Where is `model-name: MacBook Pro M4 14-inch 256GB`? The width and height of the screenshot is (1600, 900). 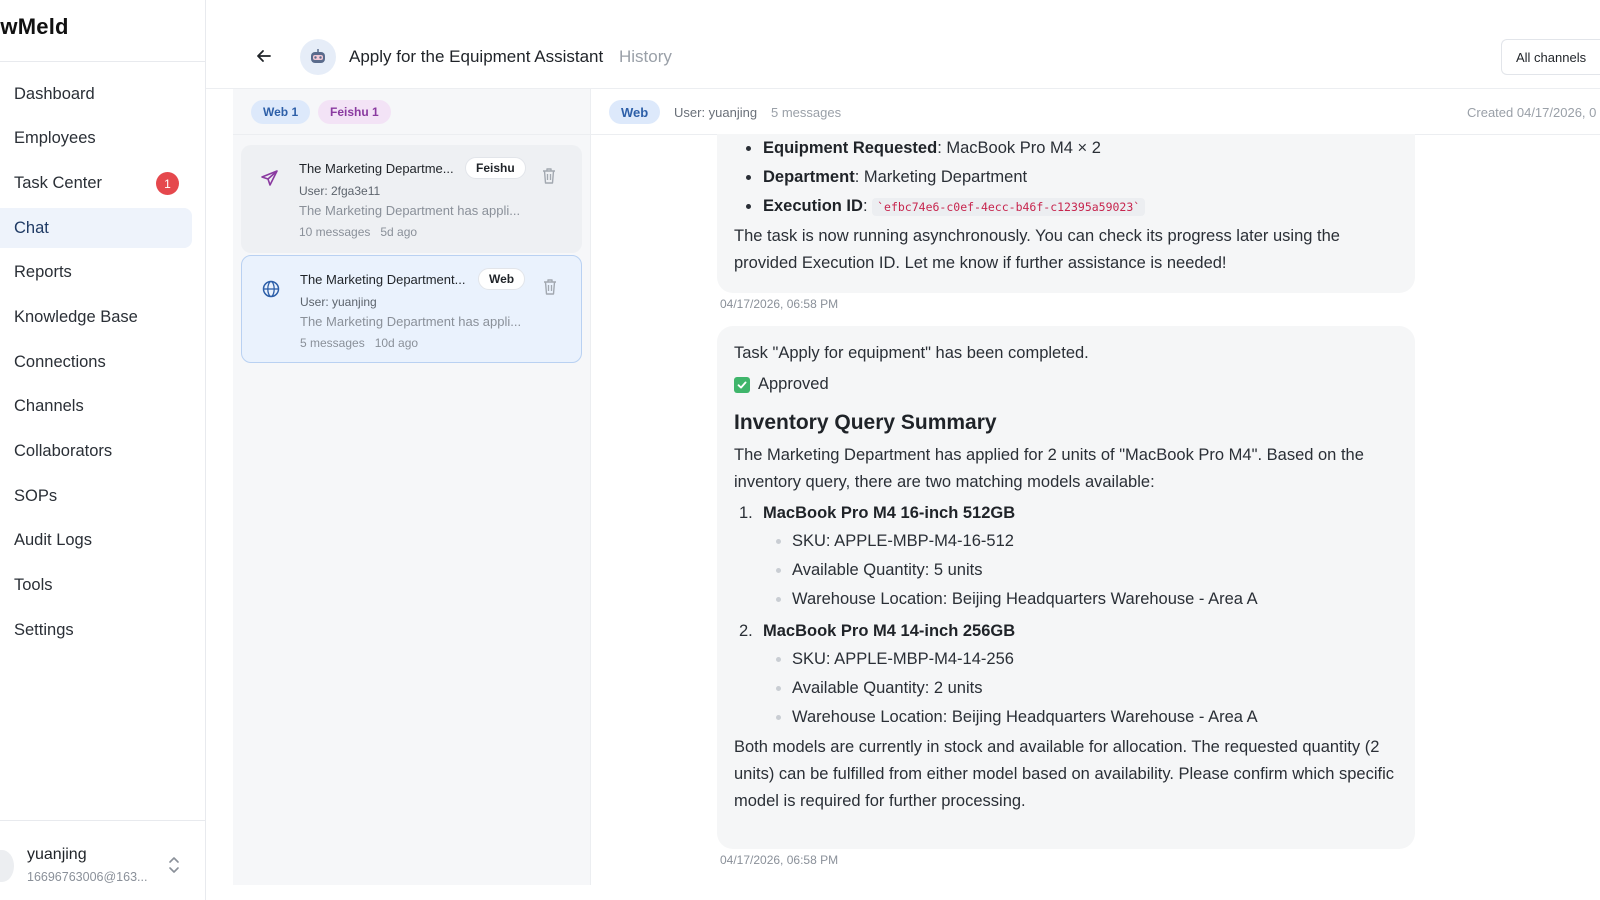
model-name: MacBook Pro M4 14-inch 256GB is located at coordinates (889, 631).